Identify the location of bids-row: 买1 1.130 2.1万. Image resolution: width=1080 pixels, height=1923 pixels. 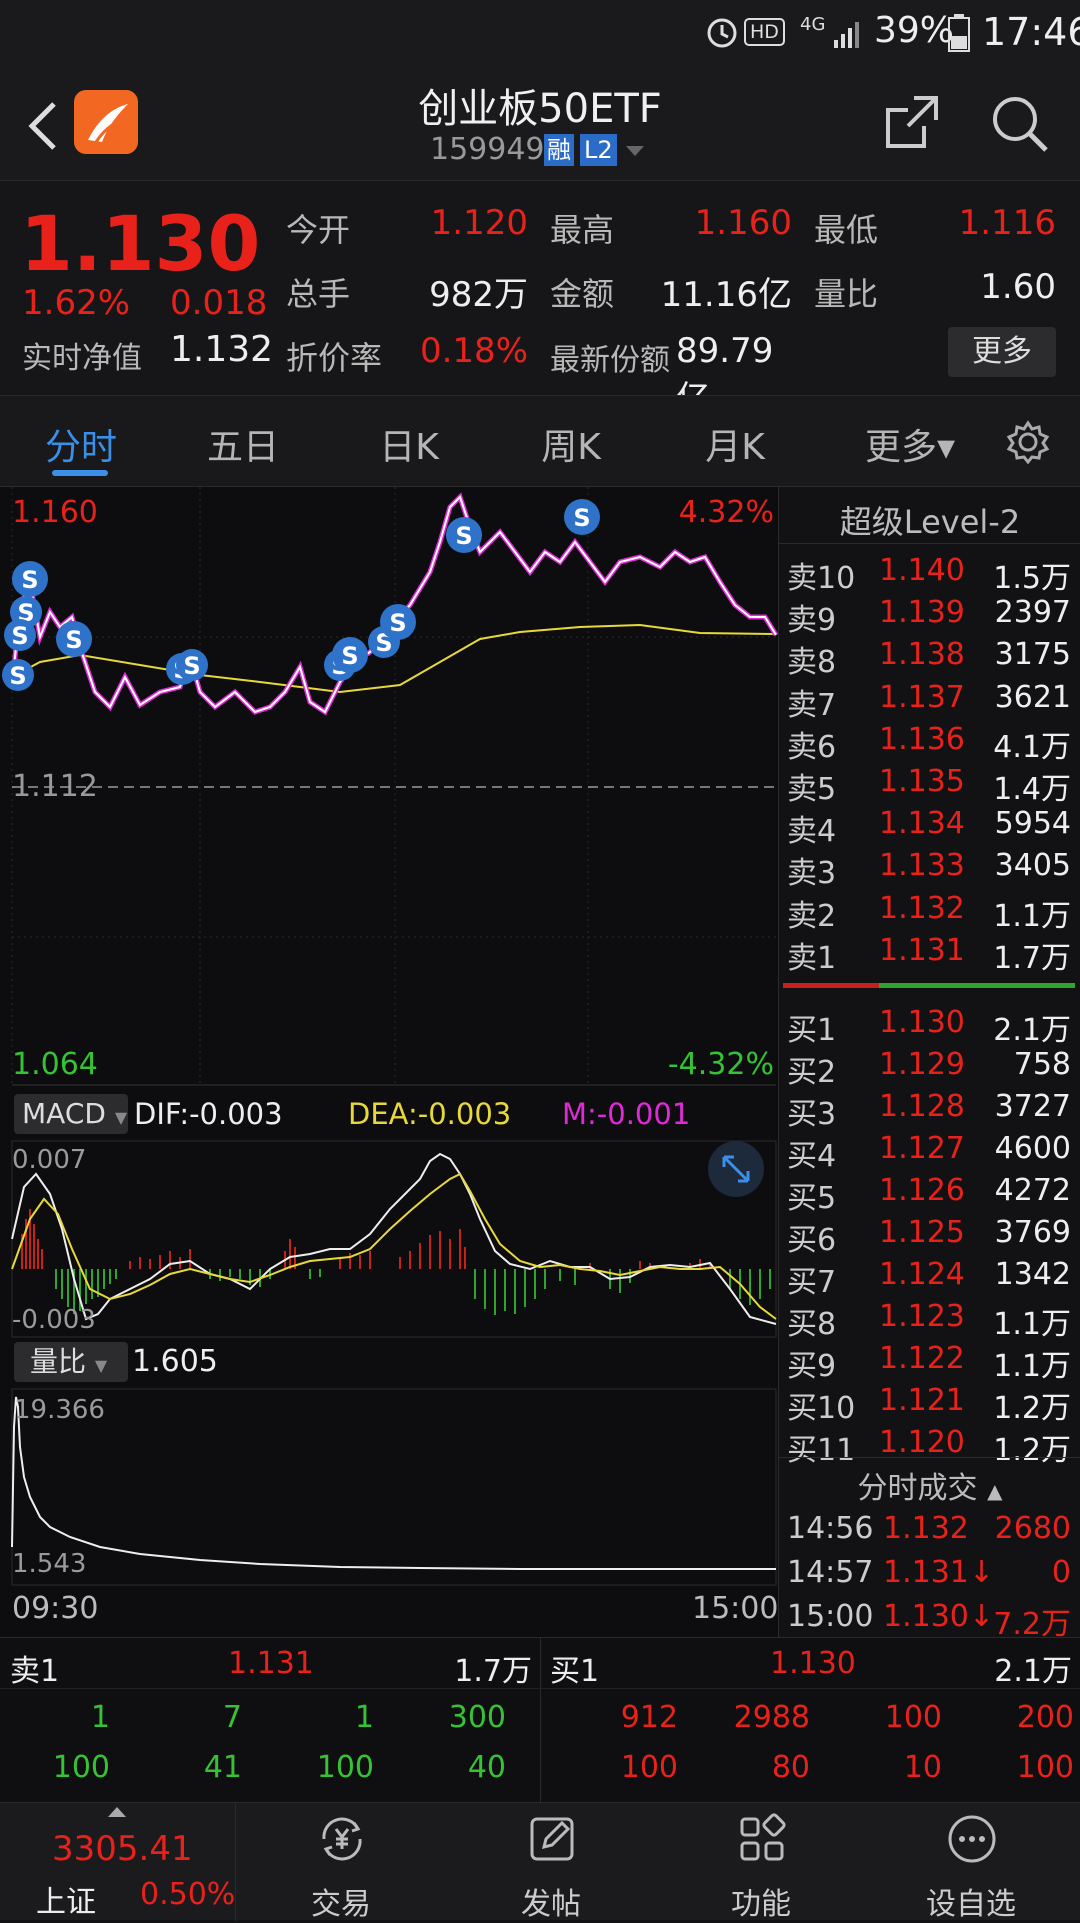
(932, 1026).